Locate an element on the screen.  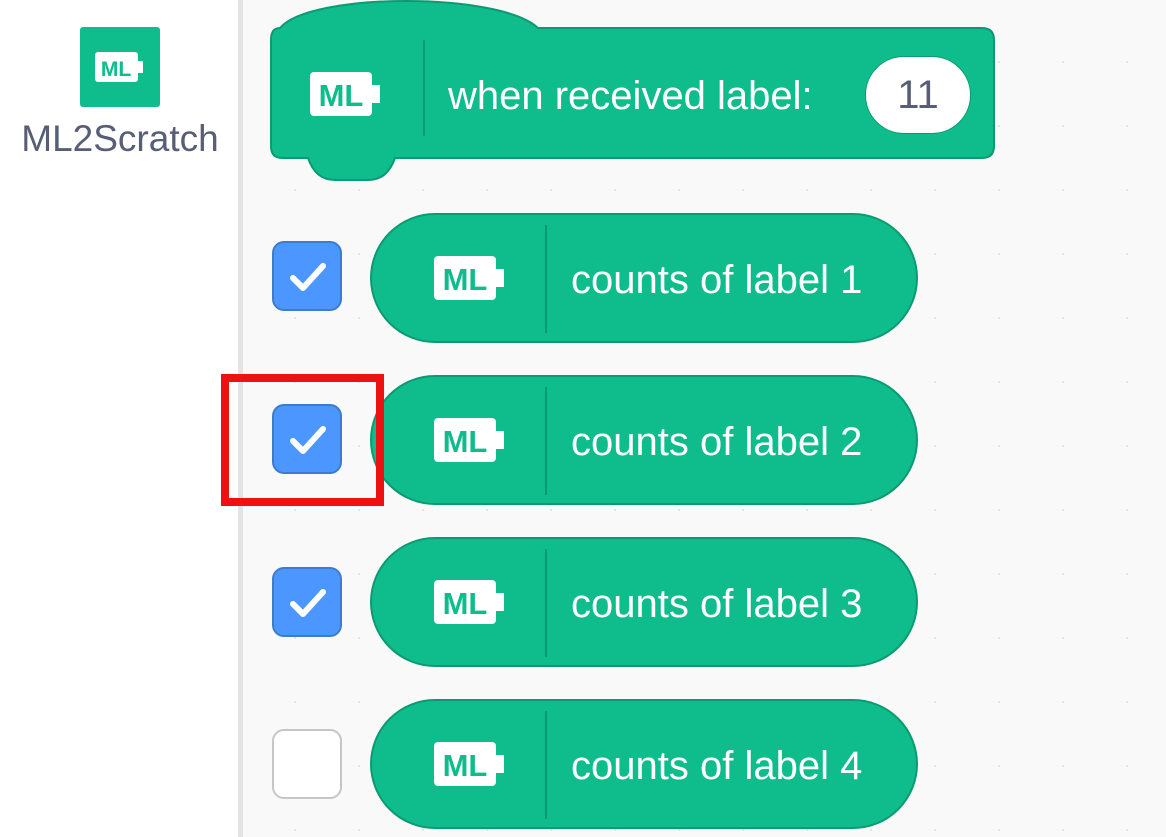
counts-of-label-4-block: ML counts of label 4 is located at coordinates (644, 764).